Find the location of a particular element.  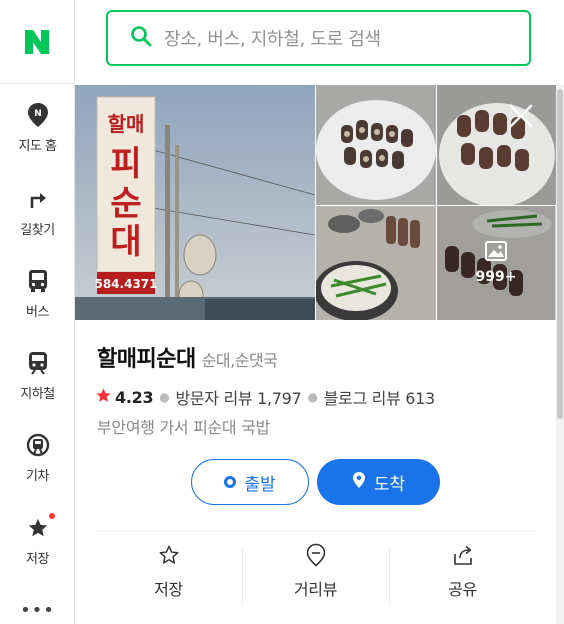

save-action-button: 저장 is located at coordinates (168, 573).